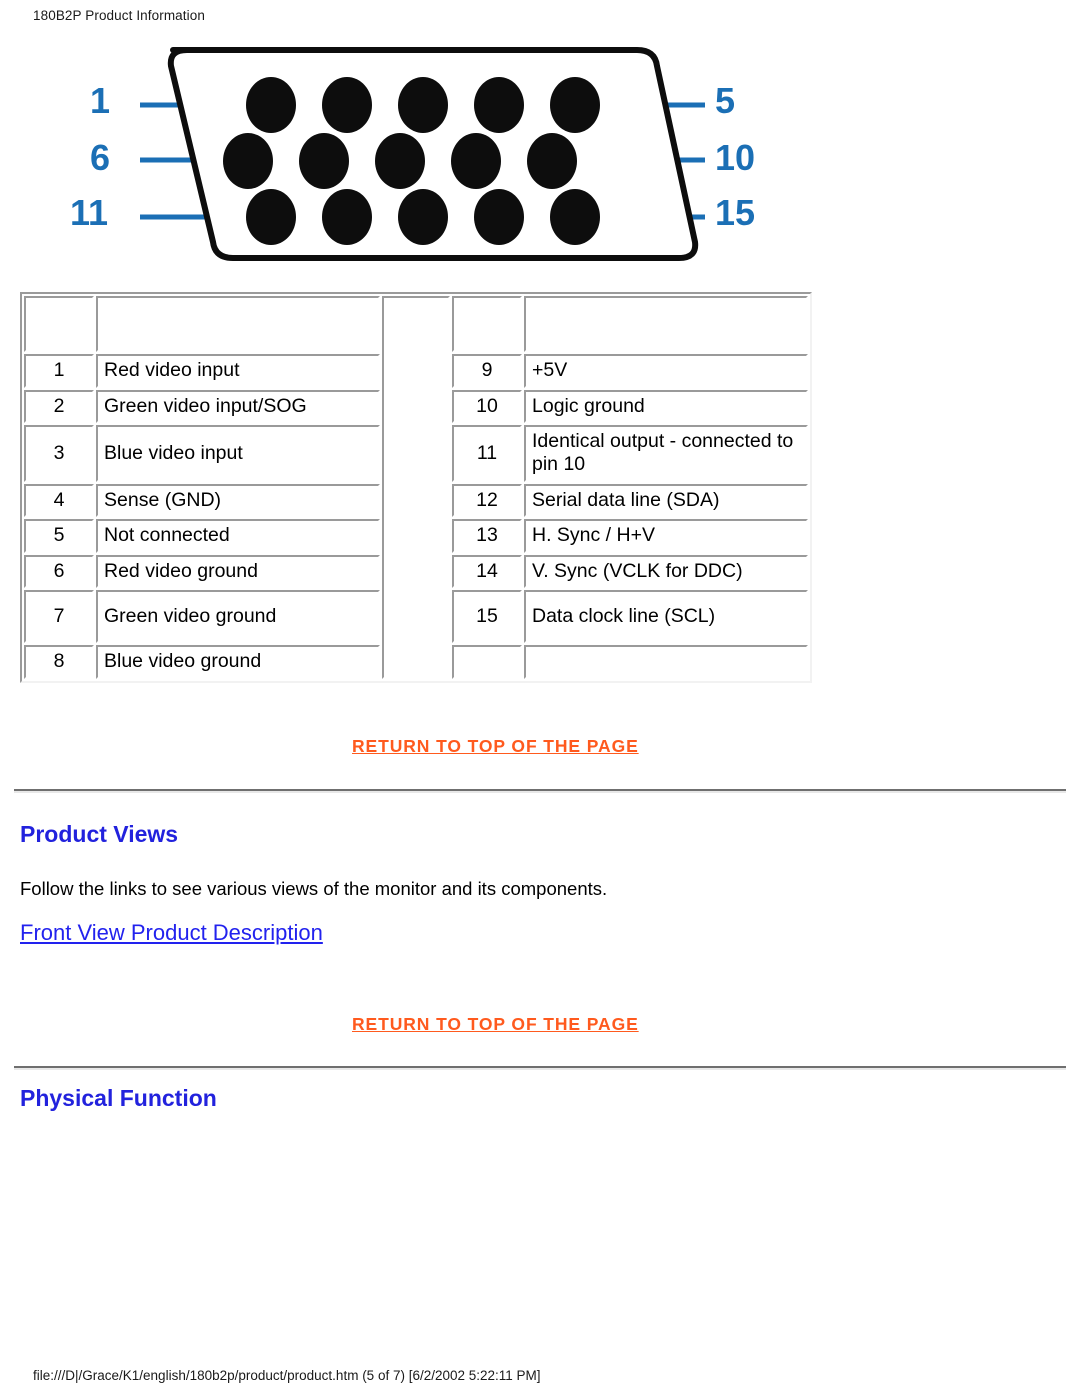 The image size is (1080, 1397). I want to click on assignment-cell: Green video ground, so click(238, 617).